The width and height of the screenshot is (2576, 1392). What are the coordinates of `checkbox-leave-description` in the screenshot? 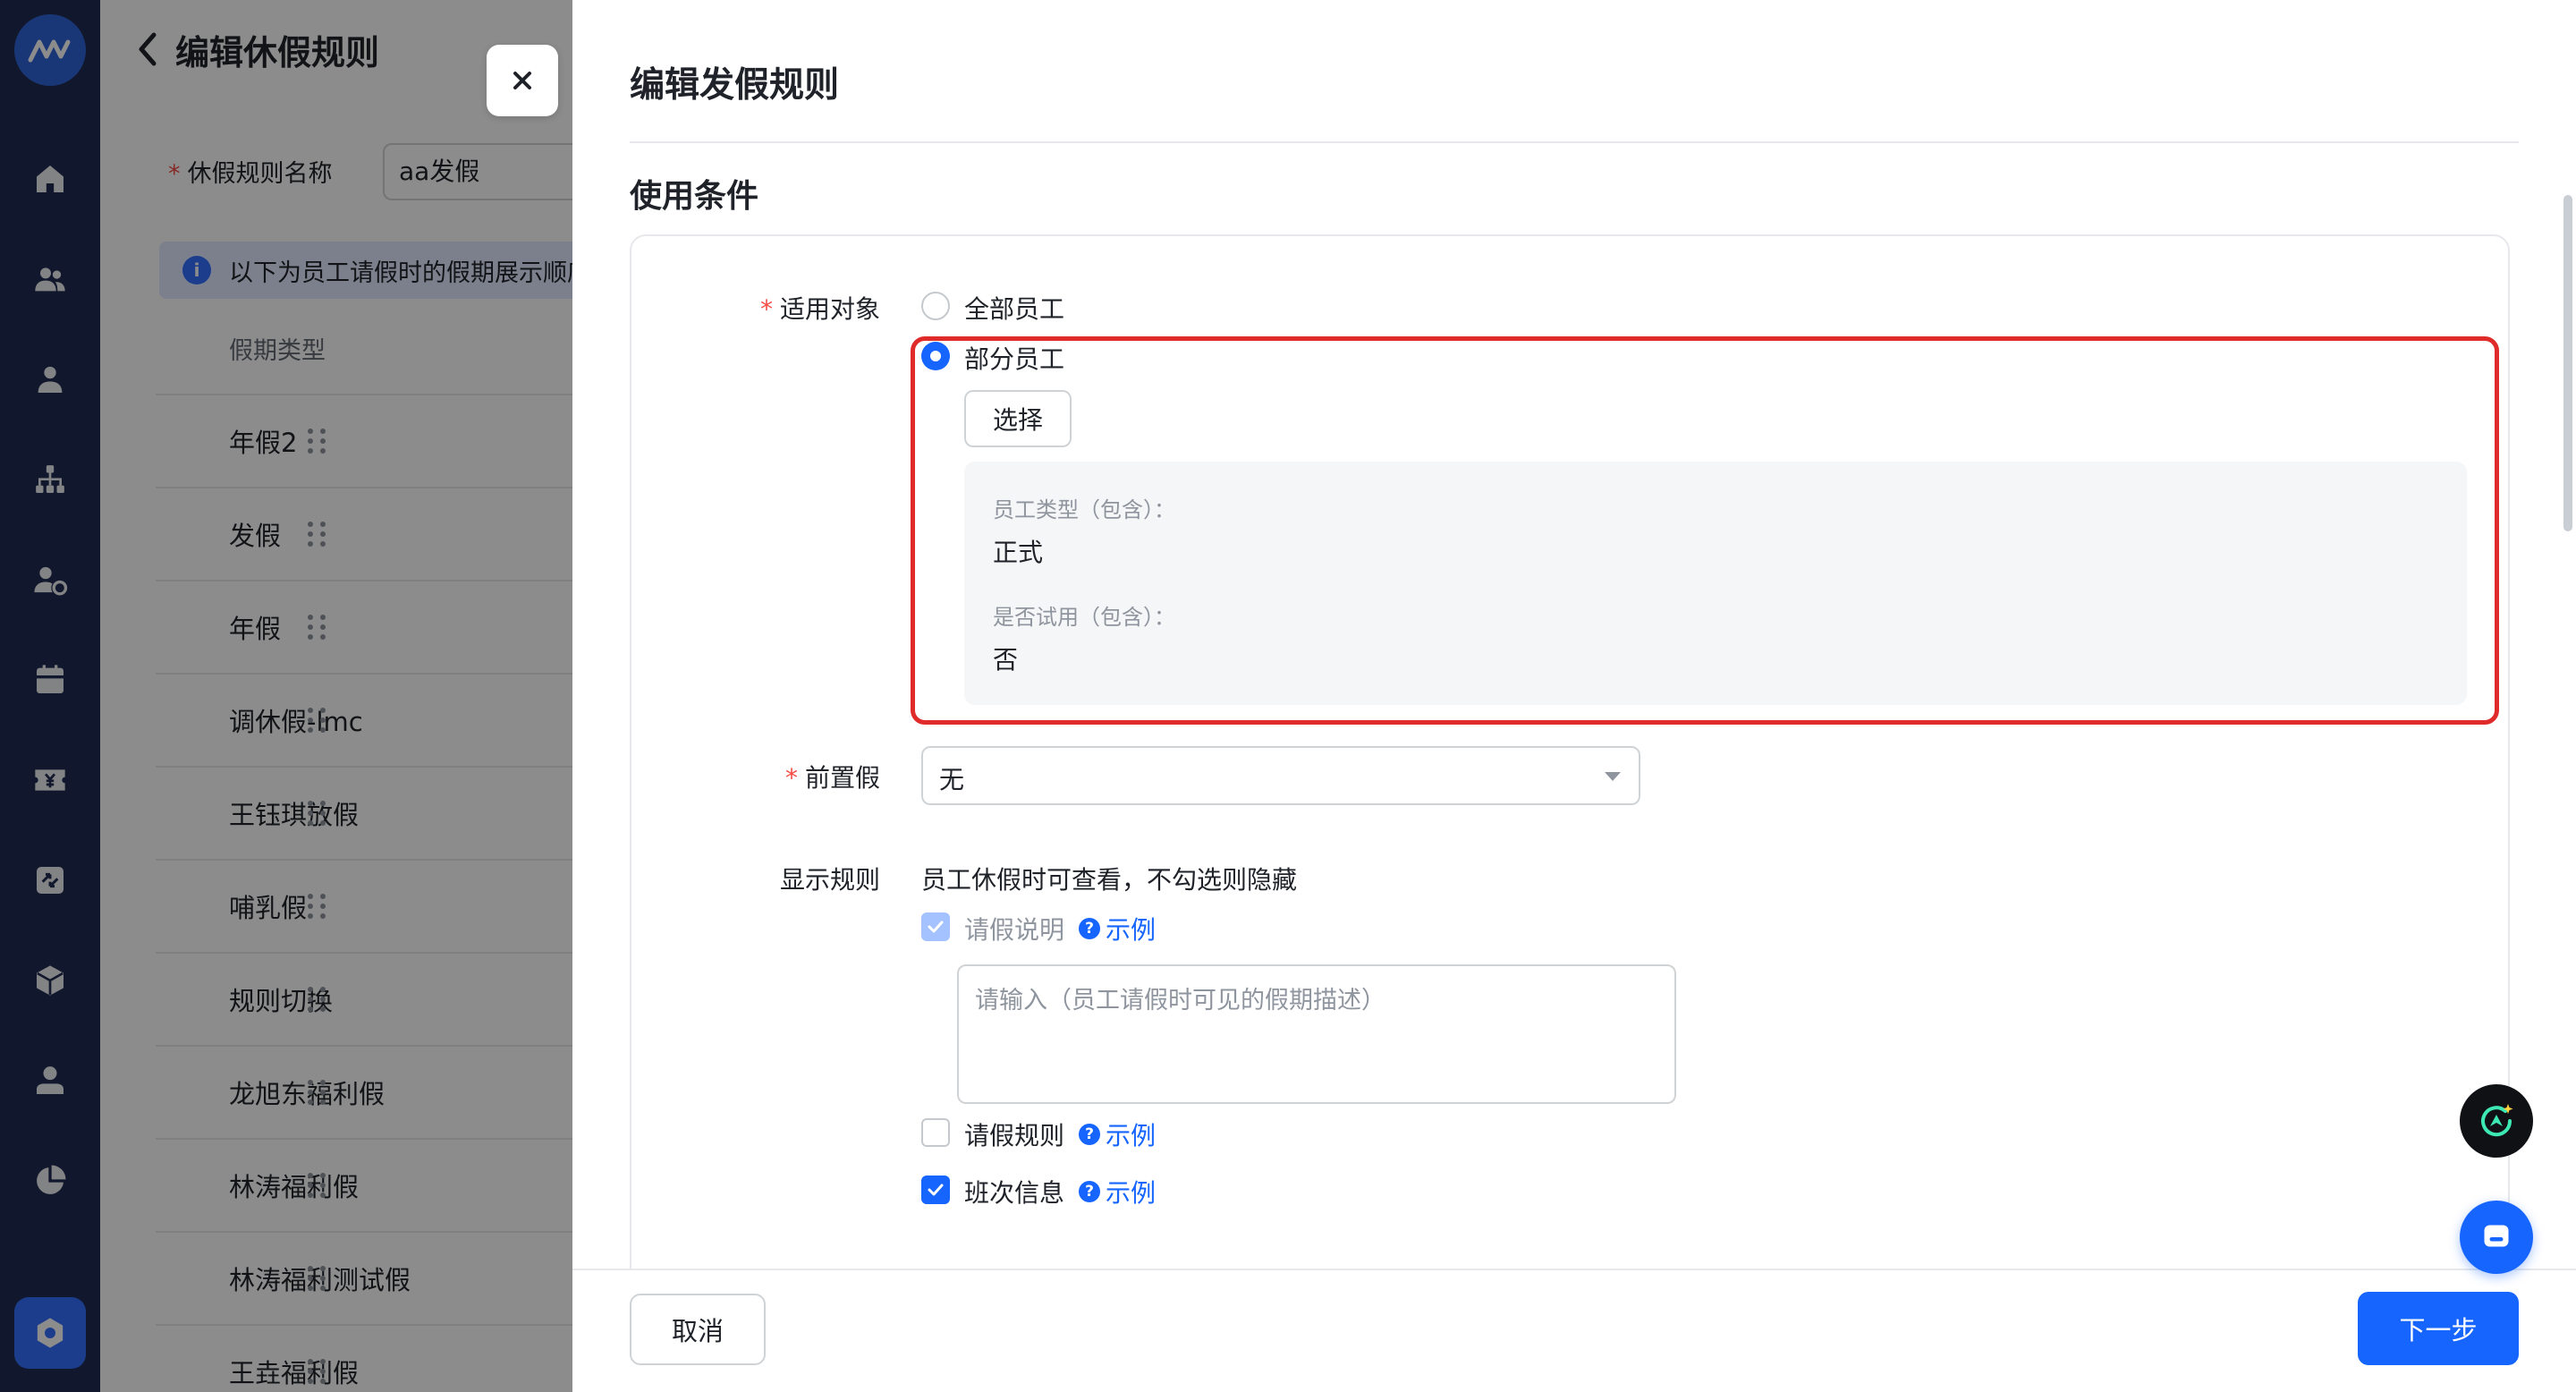 It's located at (935, 926).